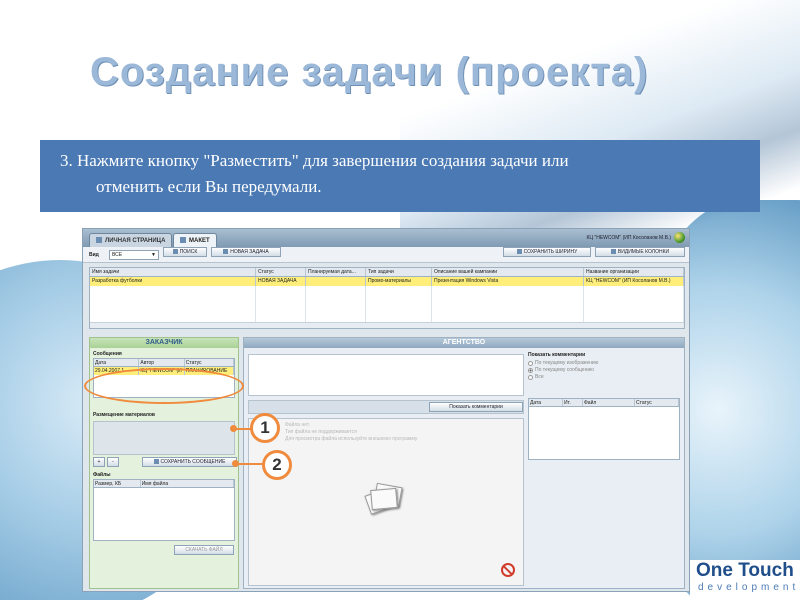 Image resolution: width=800 pixels, height=600 pixels. I want to click on visible-columns-label: ВИДИМЫЕ КОЛОНКИ, so click(643, 252).